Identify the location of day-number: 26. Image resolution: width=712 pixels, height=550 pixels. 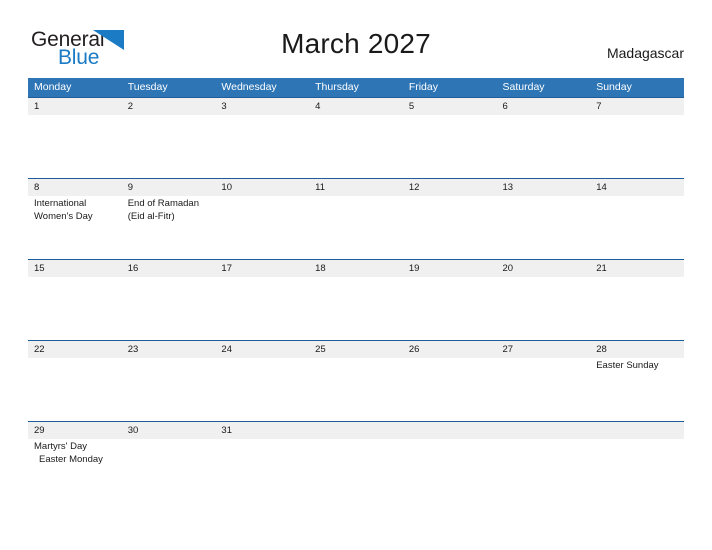
(450, 349).